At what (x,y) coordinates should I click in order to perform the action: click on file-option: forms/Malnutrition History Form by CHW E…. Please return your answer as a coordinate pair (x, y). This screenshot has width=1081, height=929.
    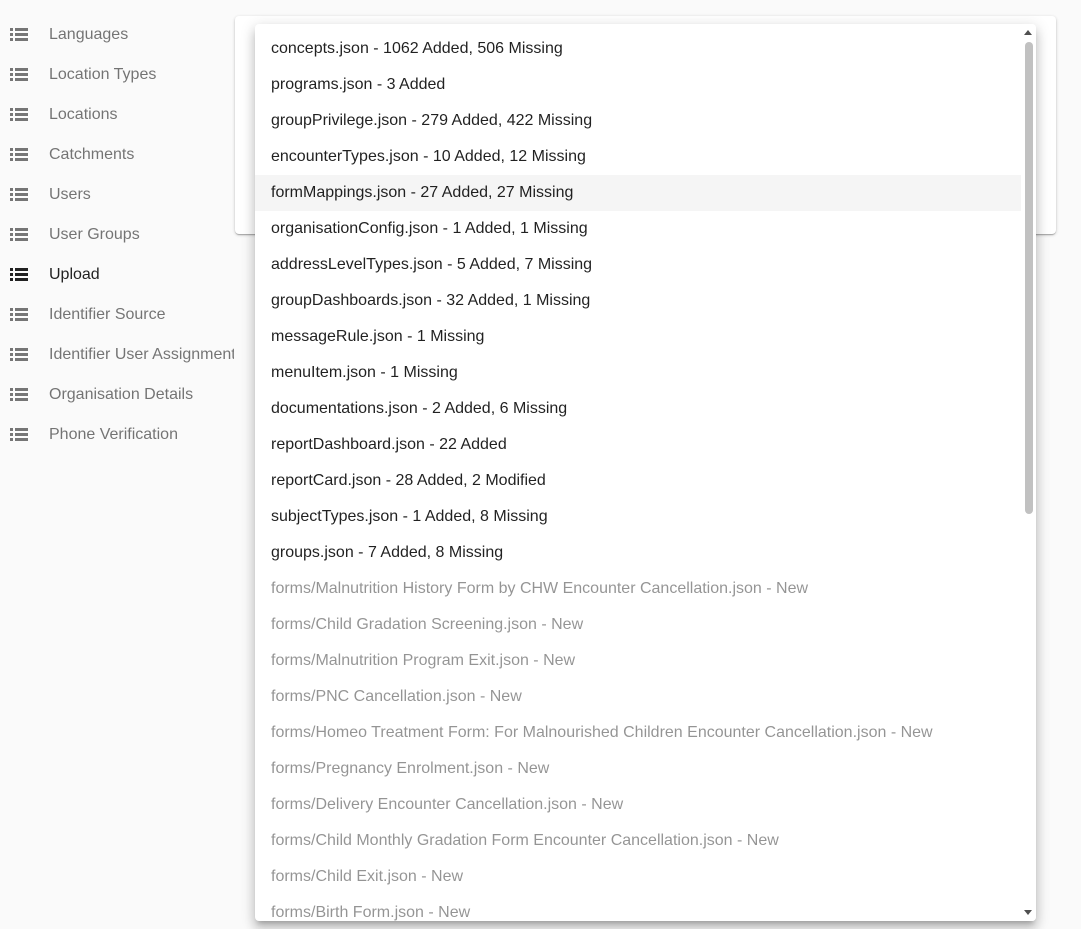
    Looking at the image, I should click on (638, 589).